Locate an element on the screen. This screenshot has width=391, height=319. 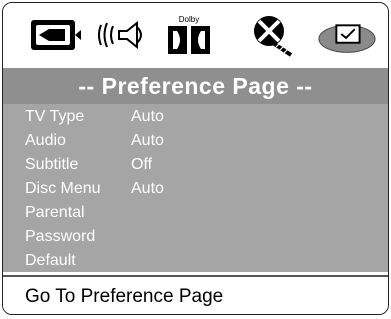
menu-item-disc-menu: Disc Menu Auto is located at coordinates (195, 190).